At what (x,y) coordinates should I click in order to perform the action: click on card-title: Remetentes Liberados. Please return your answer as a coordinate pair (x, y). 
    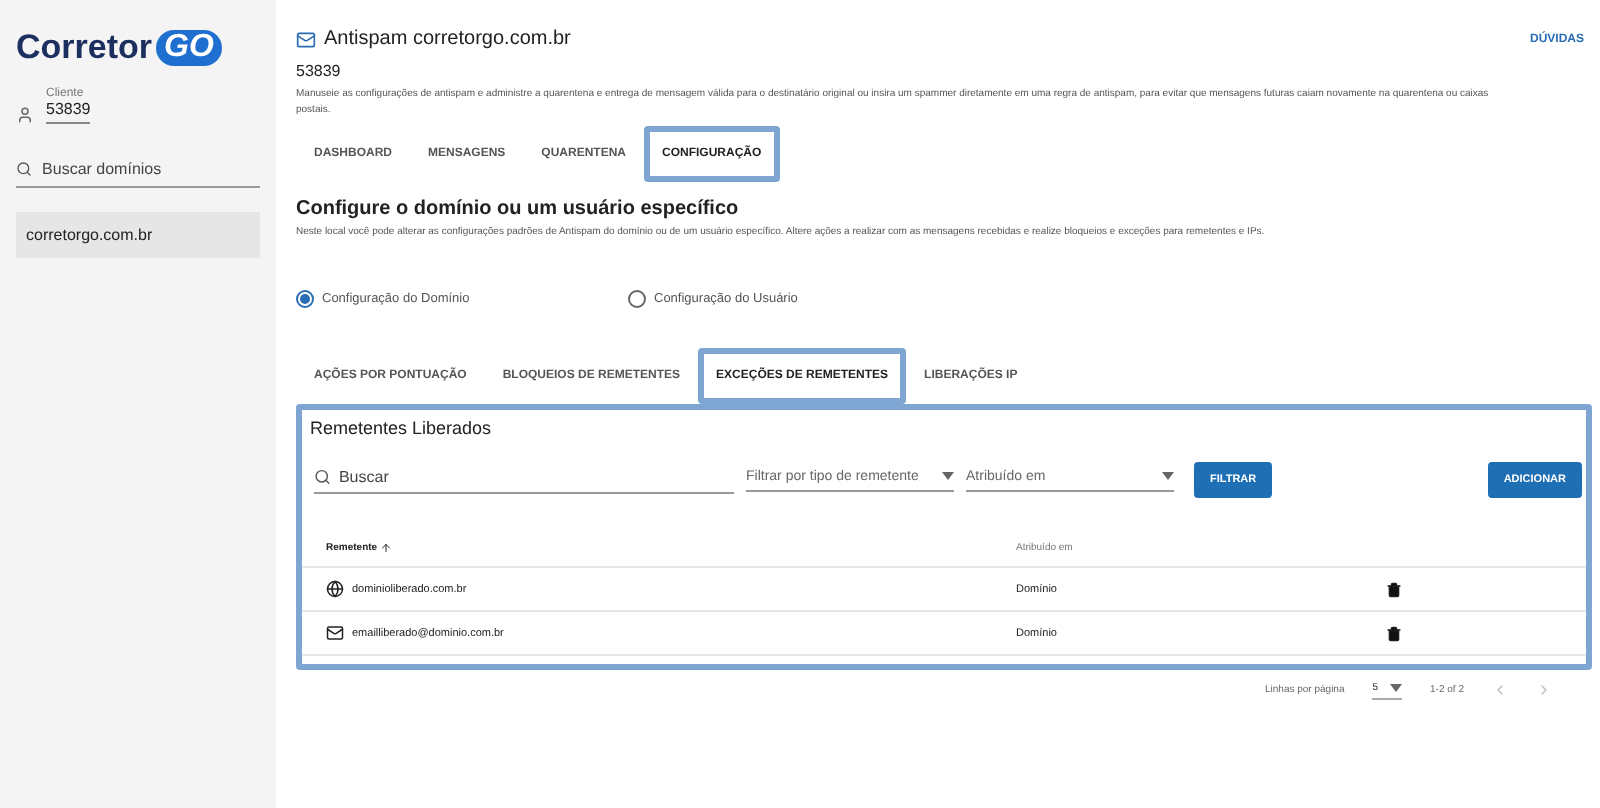
    Looking at the image, I should click on (401, 428).